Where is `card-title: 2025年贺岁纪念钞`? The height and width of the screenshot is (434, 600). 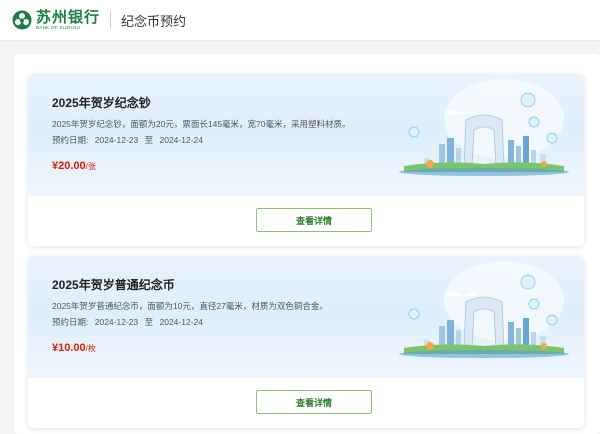
card-title: 2025年贺岁纪念钞 is located at coordinates (101, 103).